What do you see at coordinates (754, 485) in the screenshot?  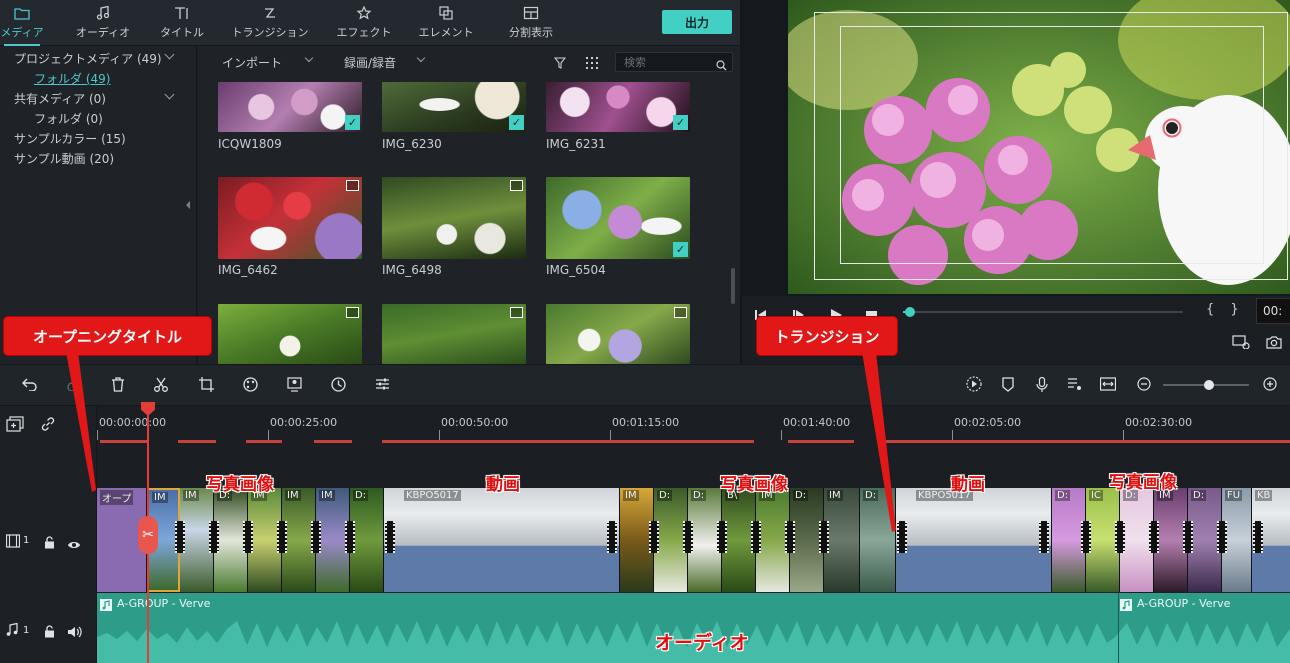 I see `annotation-photo-2: 写真画像` at bounding box center [754, 485].